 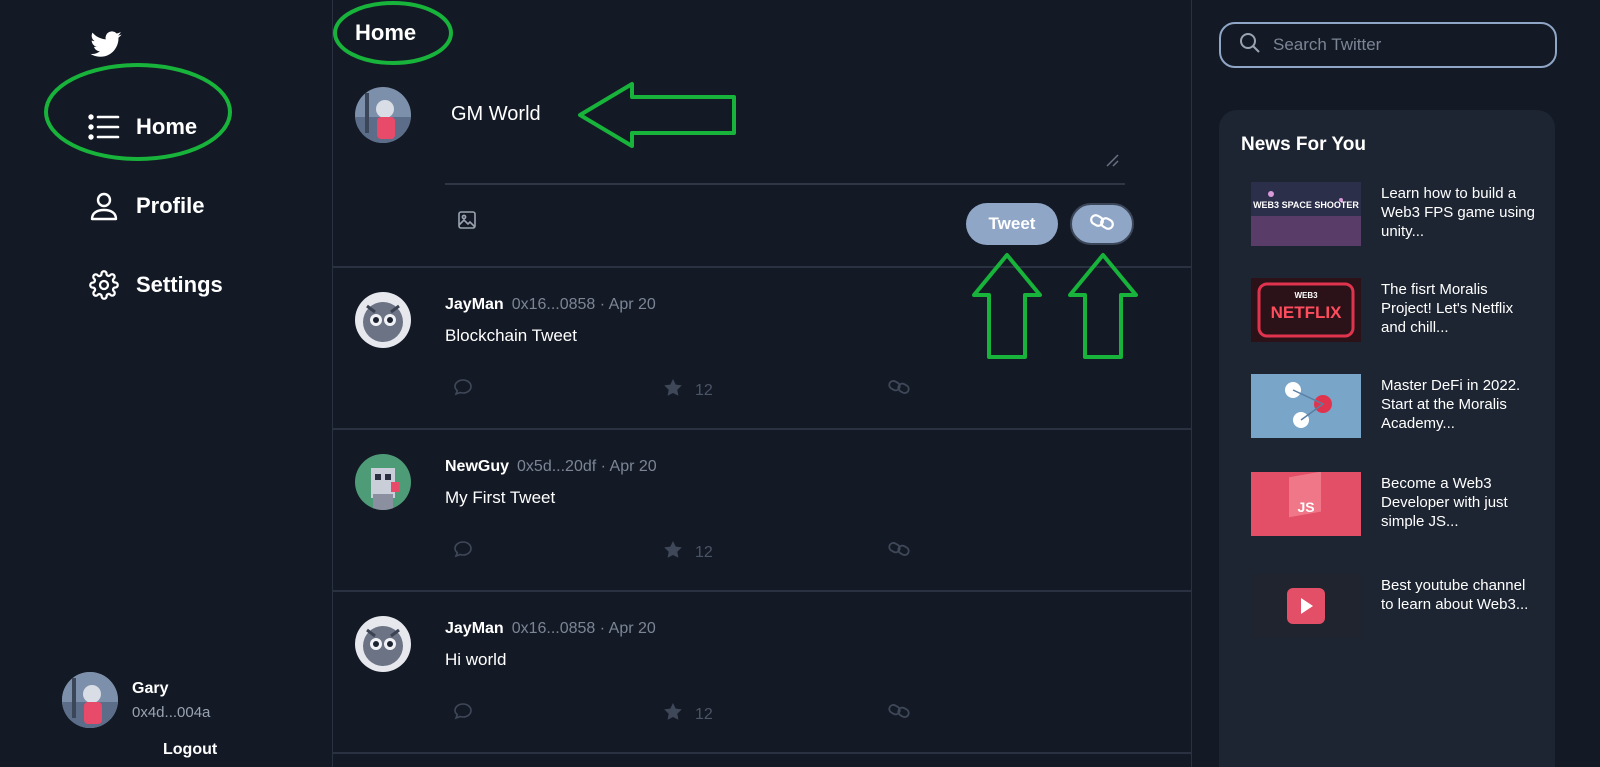 What do you see at coordinates (476, 659) in the screenshot?
I see `tweet-text: Hi world` at bounding box center [476, 659].